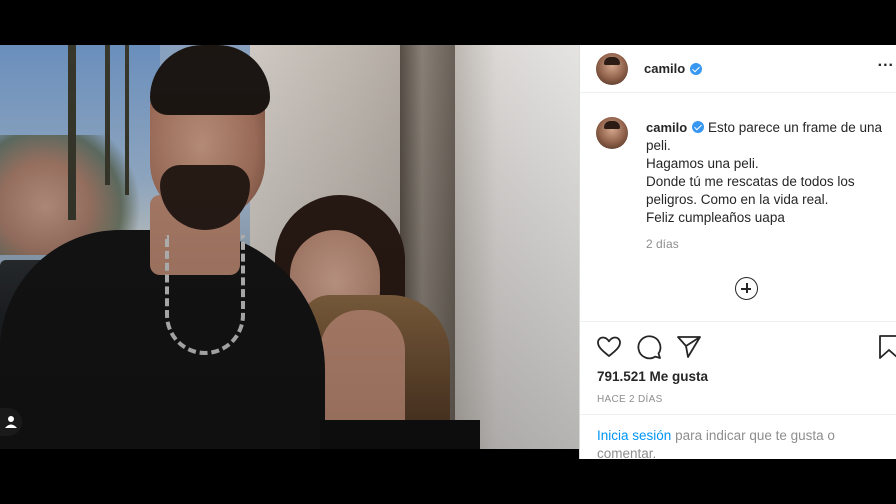  I want to click on avatar, so click(612, 68).